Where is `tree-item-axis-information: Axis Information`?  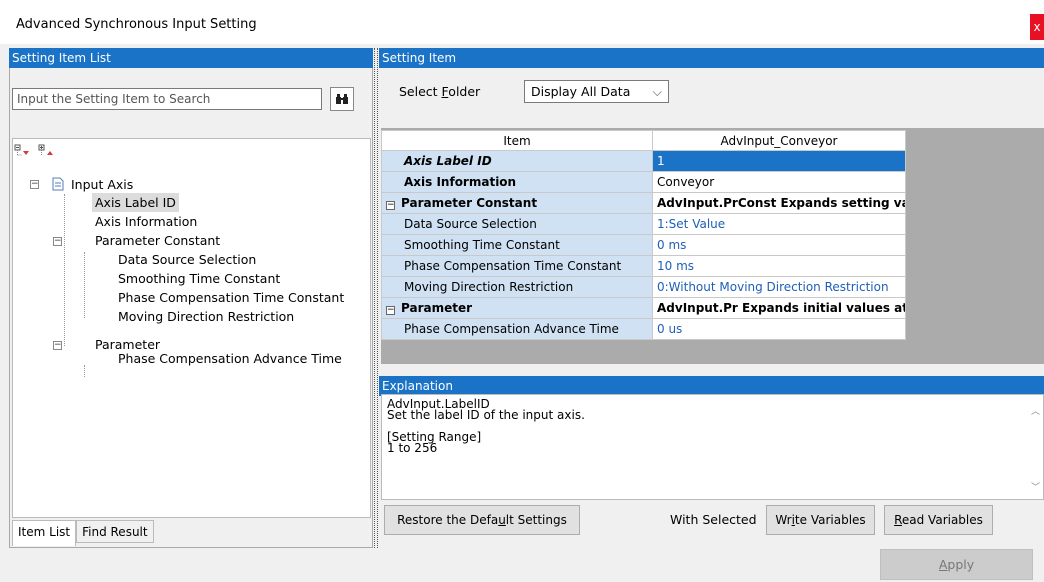
tree-item-axis-information: Axis Information is located at coordinates (146, 221).